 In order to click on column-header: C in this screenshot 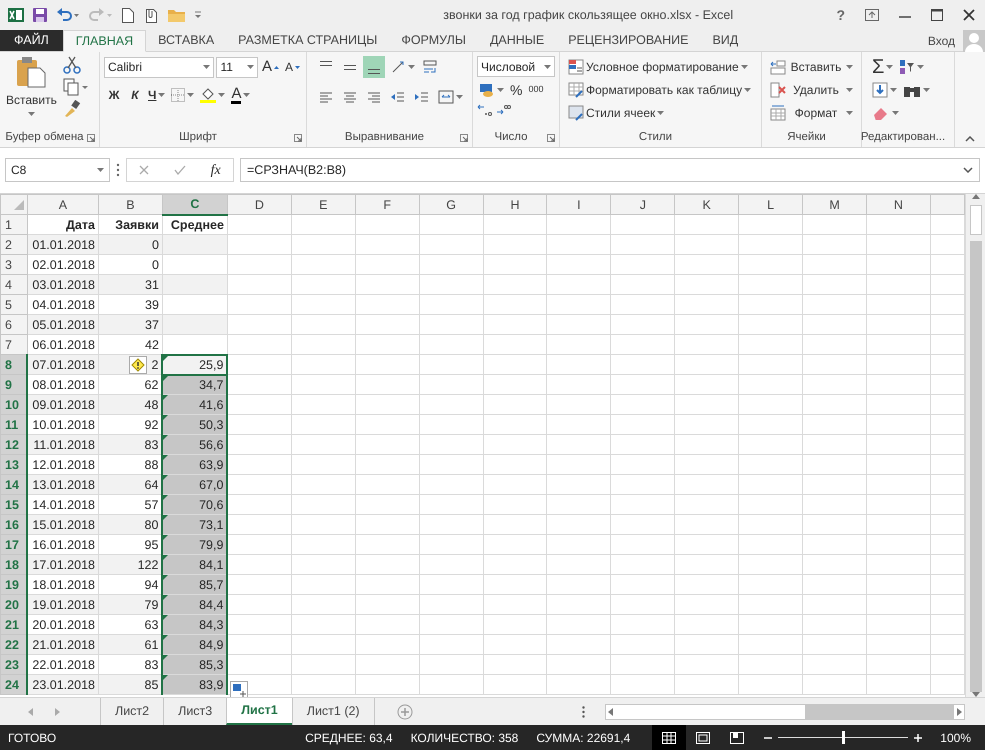, I will do `click(195, 204)`.